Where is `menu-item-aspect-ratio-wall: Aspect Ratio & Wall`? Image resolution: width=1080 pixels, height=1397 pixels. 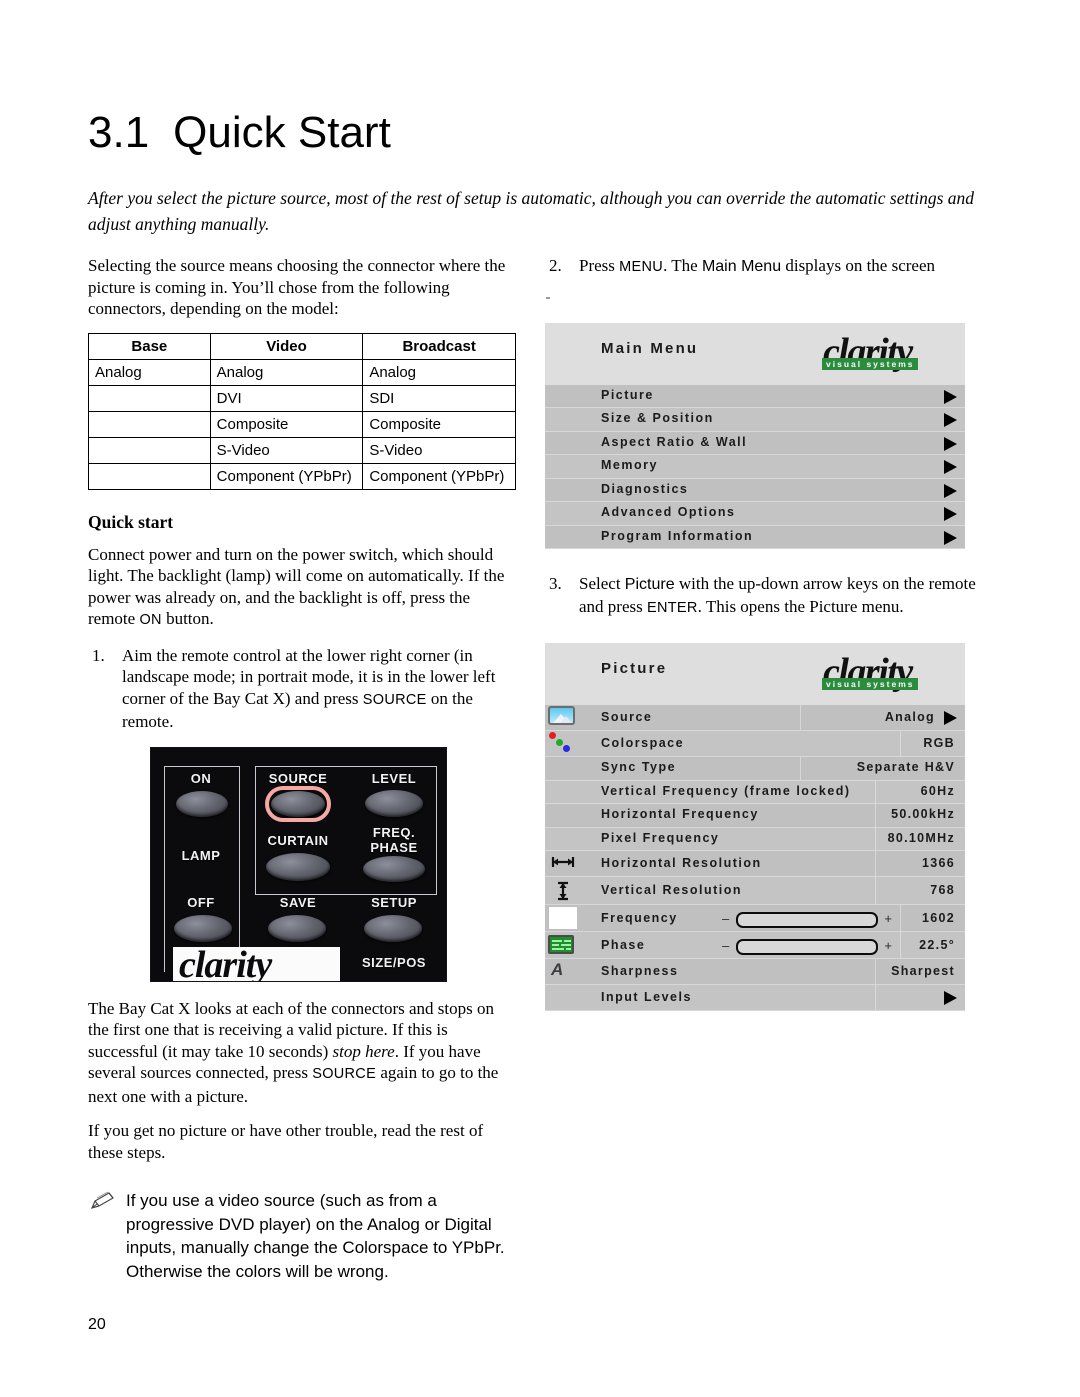 menu-item-aspect-ratio-wall: Aspect Ratio & Wall is located at coordinates (755, 443).